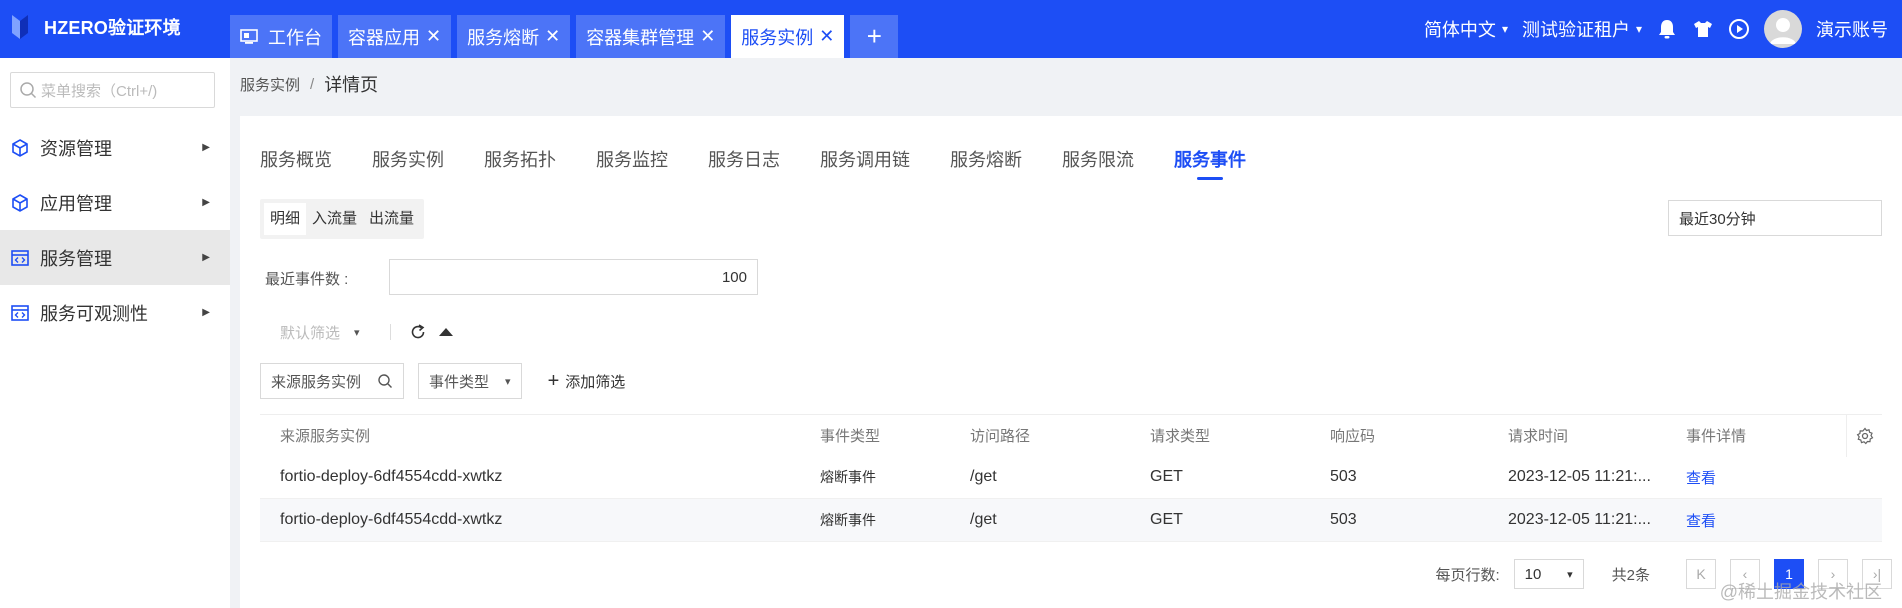  Describe the element at coordinates (391, 219) in the screenshot. I see `segment-outbound: 出流量` at that location.